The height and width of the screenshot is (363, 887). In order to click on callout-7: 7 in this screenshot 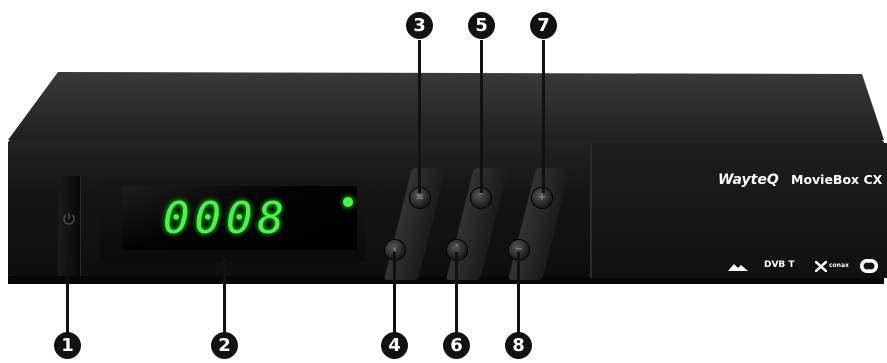, I will do `click(543, 25)`.